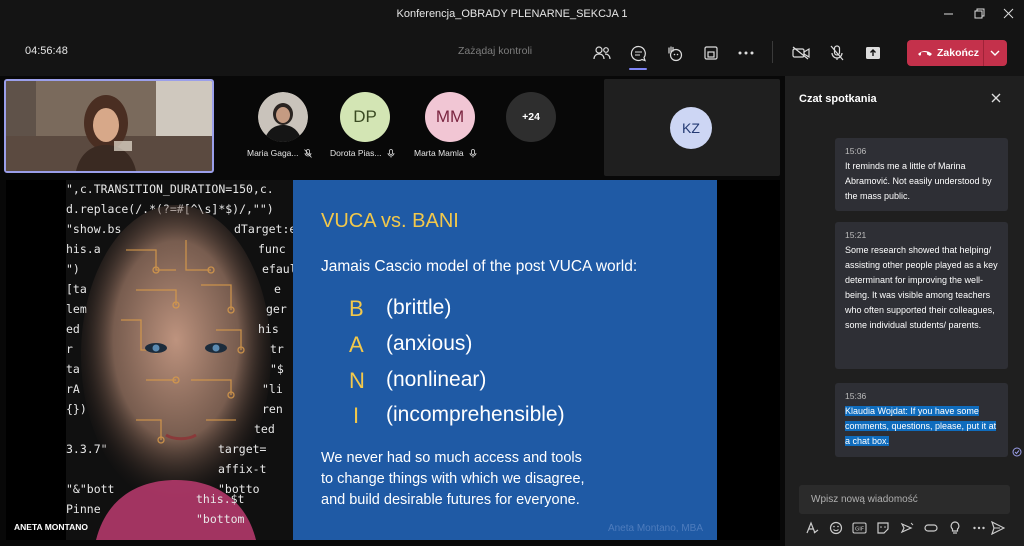 Image resolution: width=1024 pixels, height=546 pixels. I want to click on request-control-button: Zażądaj kontroli, so click(495, 51).